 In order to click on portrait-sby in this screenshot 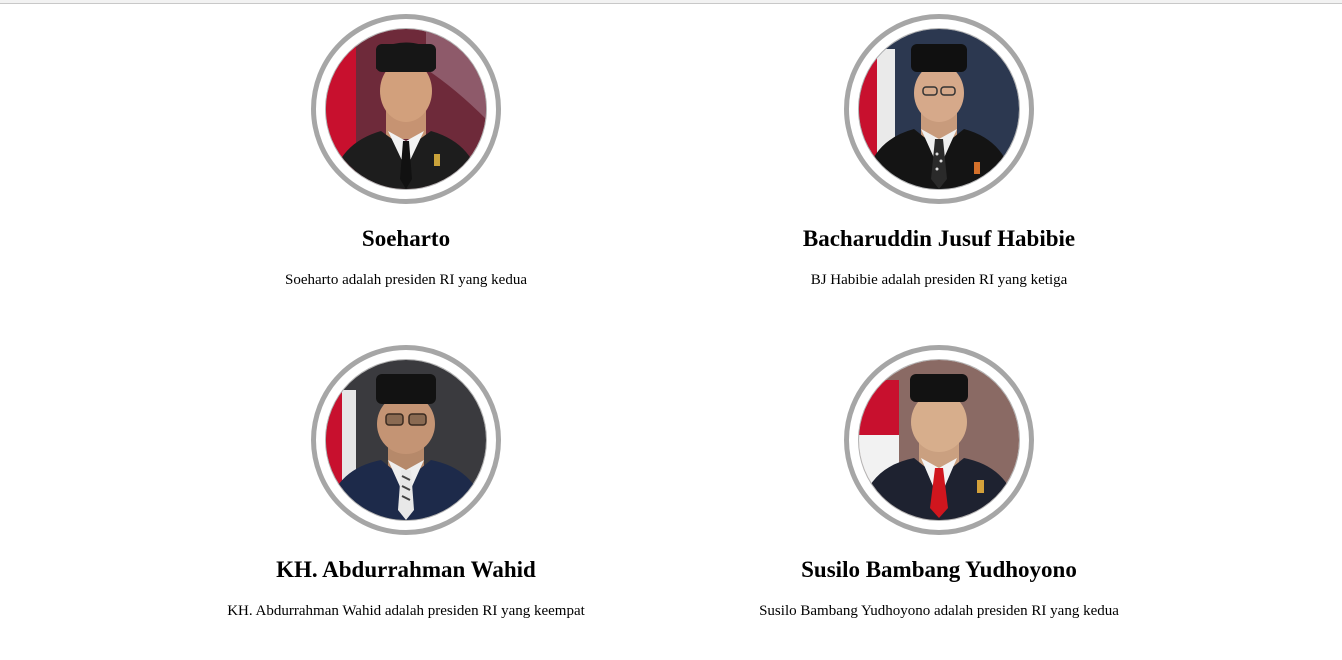, I will do `click(939, 440)`.